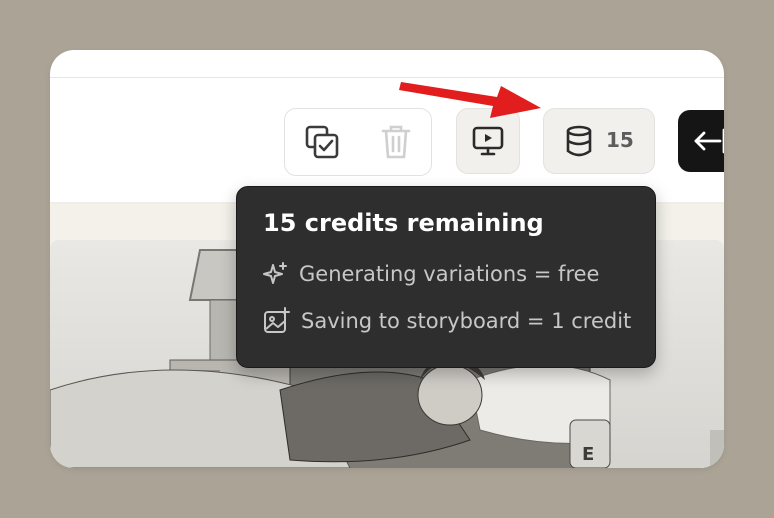 The height and width of the screenshot is (518, 774). What do you see at coordinates (620, 140) in the screenshot?
I see `credits-count: 15` at bounding box center [620, 140].